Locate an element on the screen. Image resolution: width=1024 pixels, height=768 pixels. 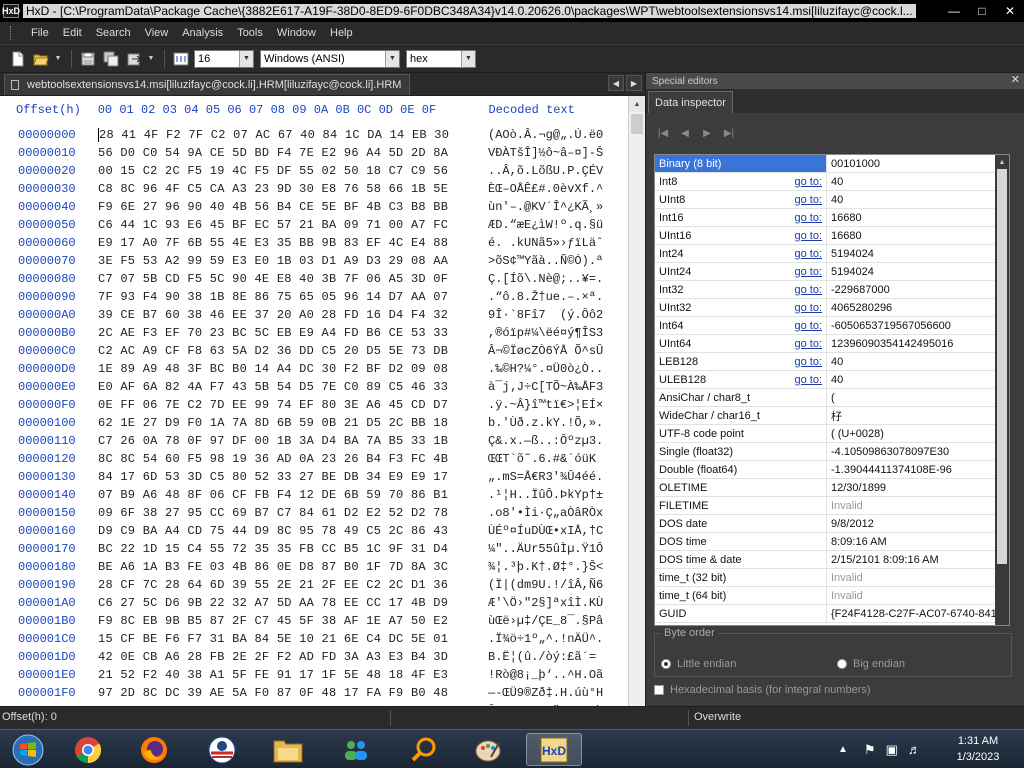
hxd-app-icon: HxD is located at coordinates (11, 11).